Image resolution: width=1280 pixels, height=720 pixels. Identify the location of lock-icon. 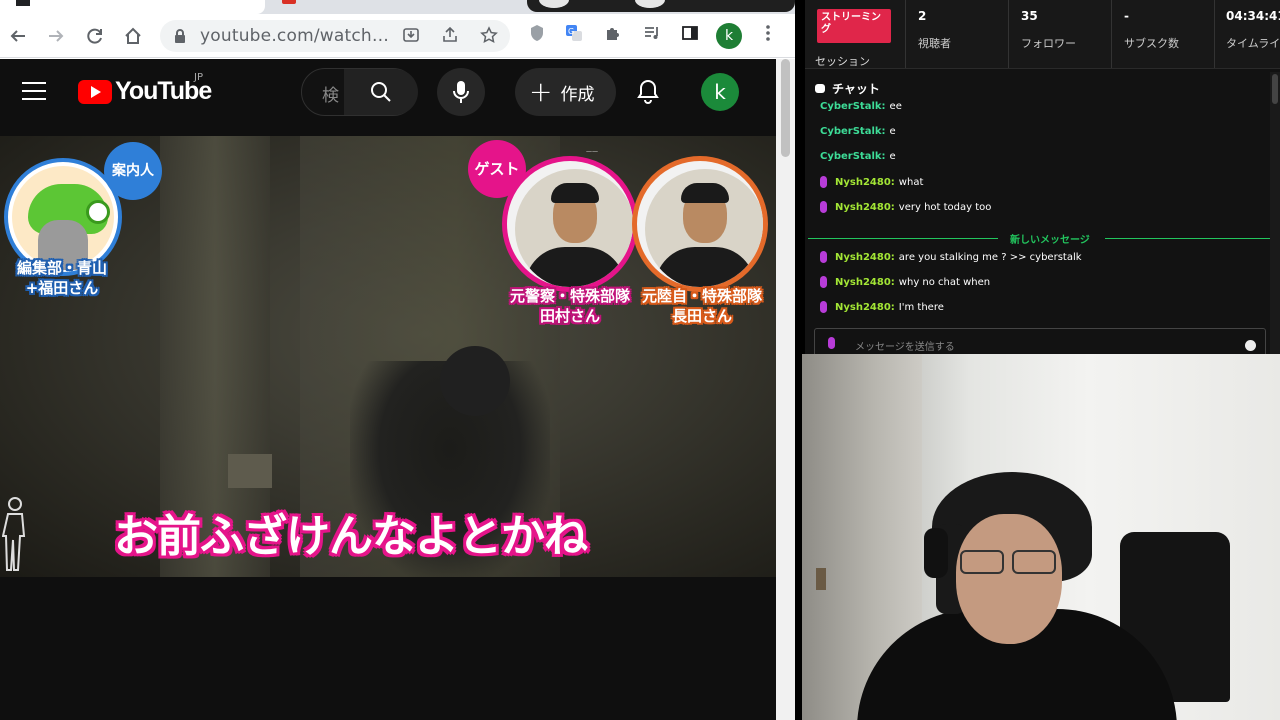
(180, 35).